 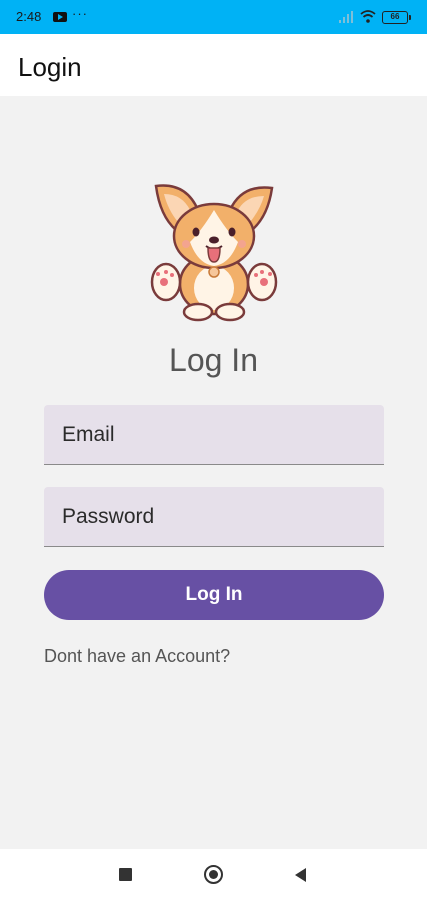 What do you see at coordinates (80, 13) in the screenshot?
I see `more-notifications-icon: ···` at bounding box center [80, 13].